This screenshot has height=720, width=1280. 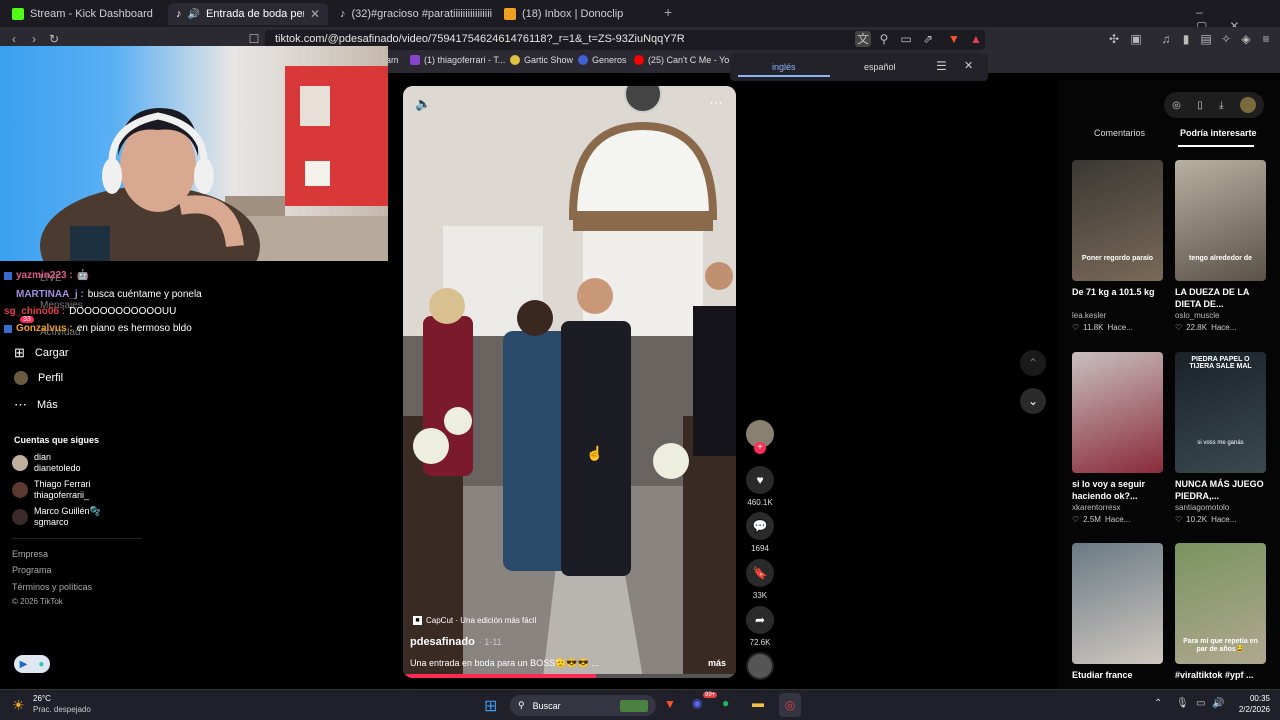 What do you see at coordinates (928, 39) in the screenshot?
I see `share-icon: ⇗` at bounding box center [928, 39].